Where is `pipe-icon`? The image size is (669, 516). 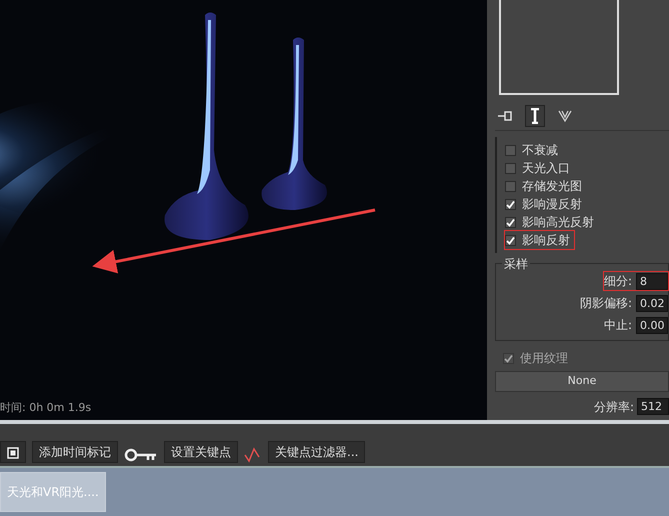 pipe-icon is located at coordinates (535, 115).